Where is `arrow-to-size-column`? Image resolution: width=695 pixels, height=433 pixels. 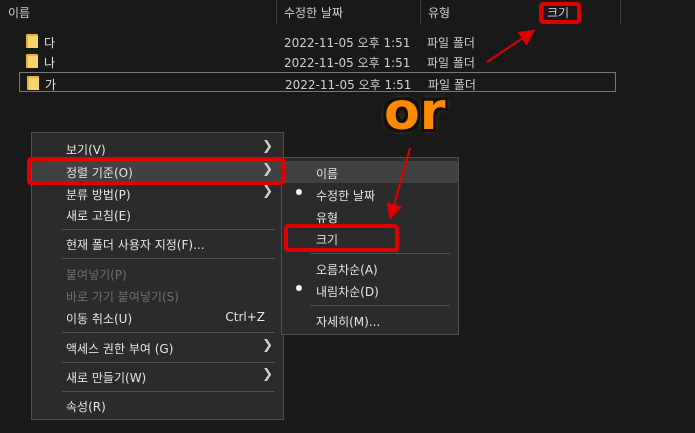 arrow-to-size-column is located at coordinates (511, 46).